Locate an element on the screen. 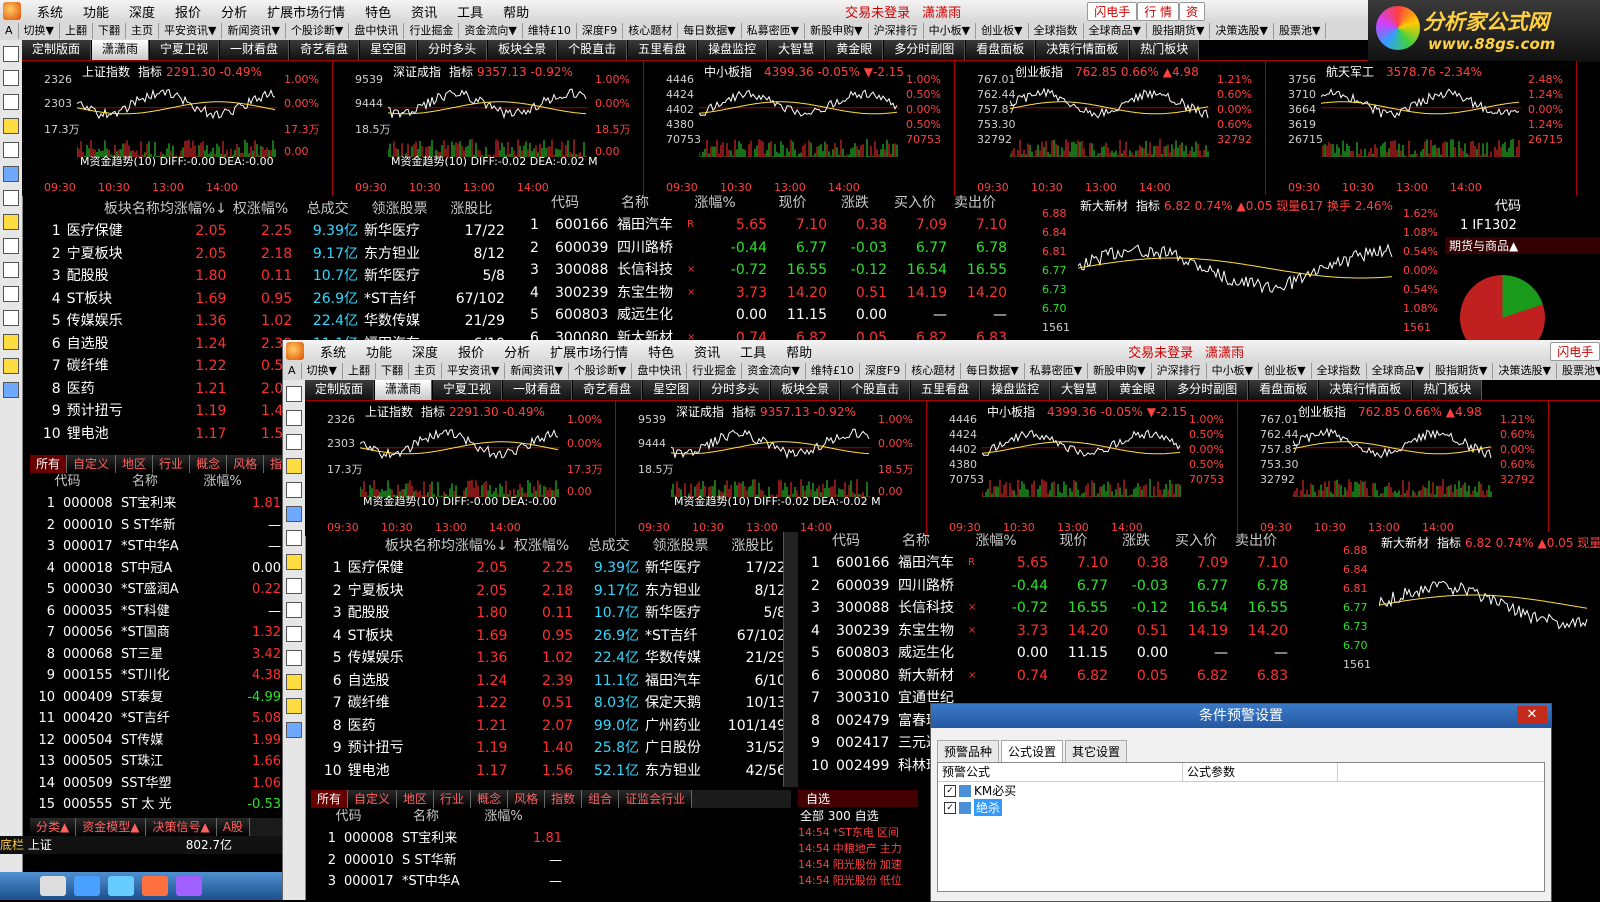 This screenshot has width=1600, height=902. toolbar-button: 个股诊断▼ is located at coordinates (601, 371).